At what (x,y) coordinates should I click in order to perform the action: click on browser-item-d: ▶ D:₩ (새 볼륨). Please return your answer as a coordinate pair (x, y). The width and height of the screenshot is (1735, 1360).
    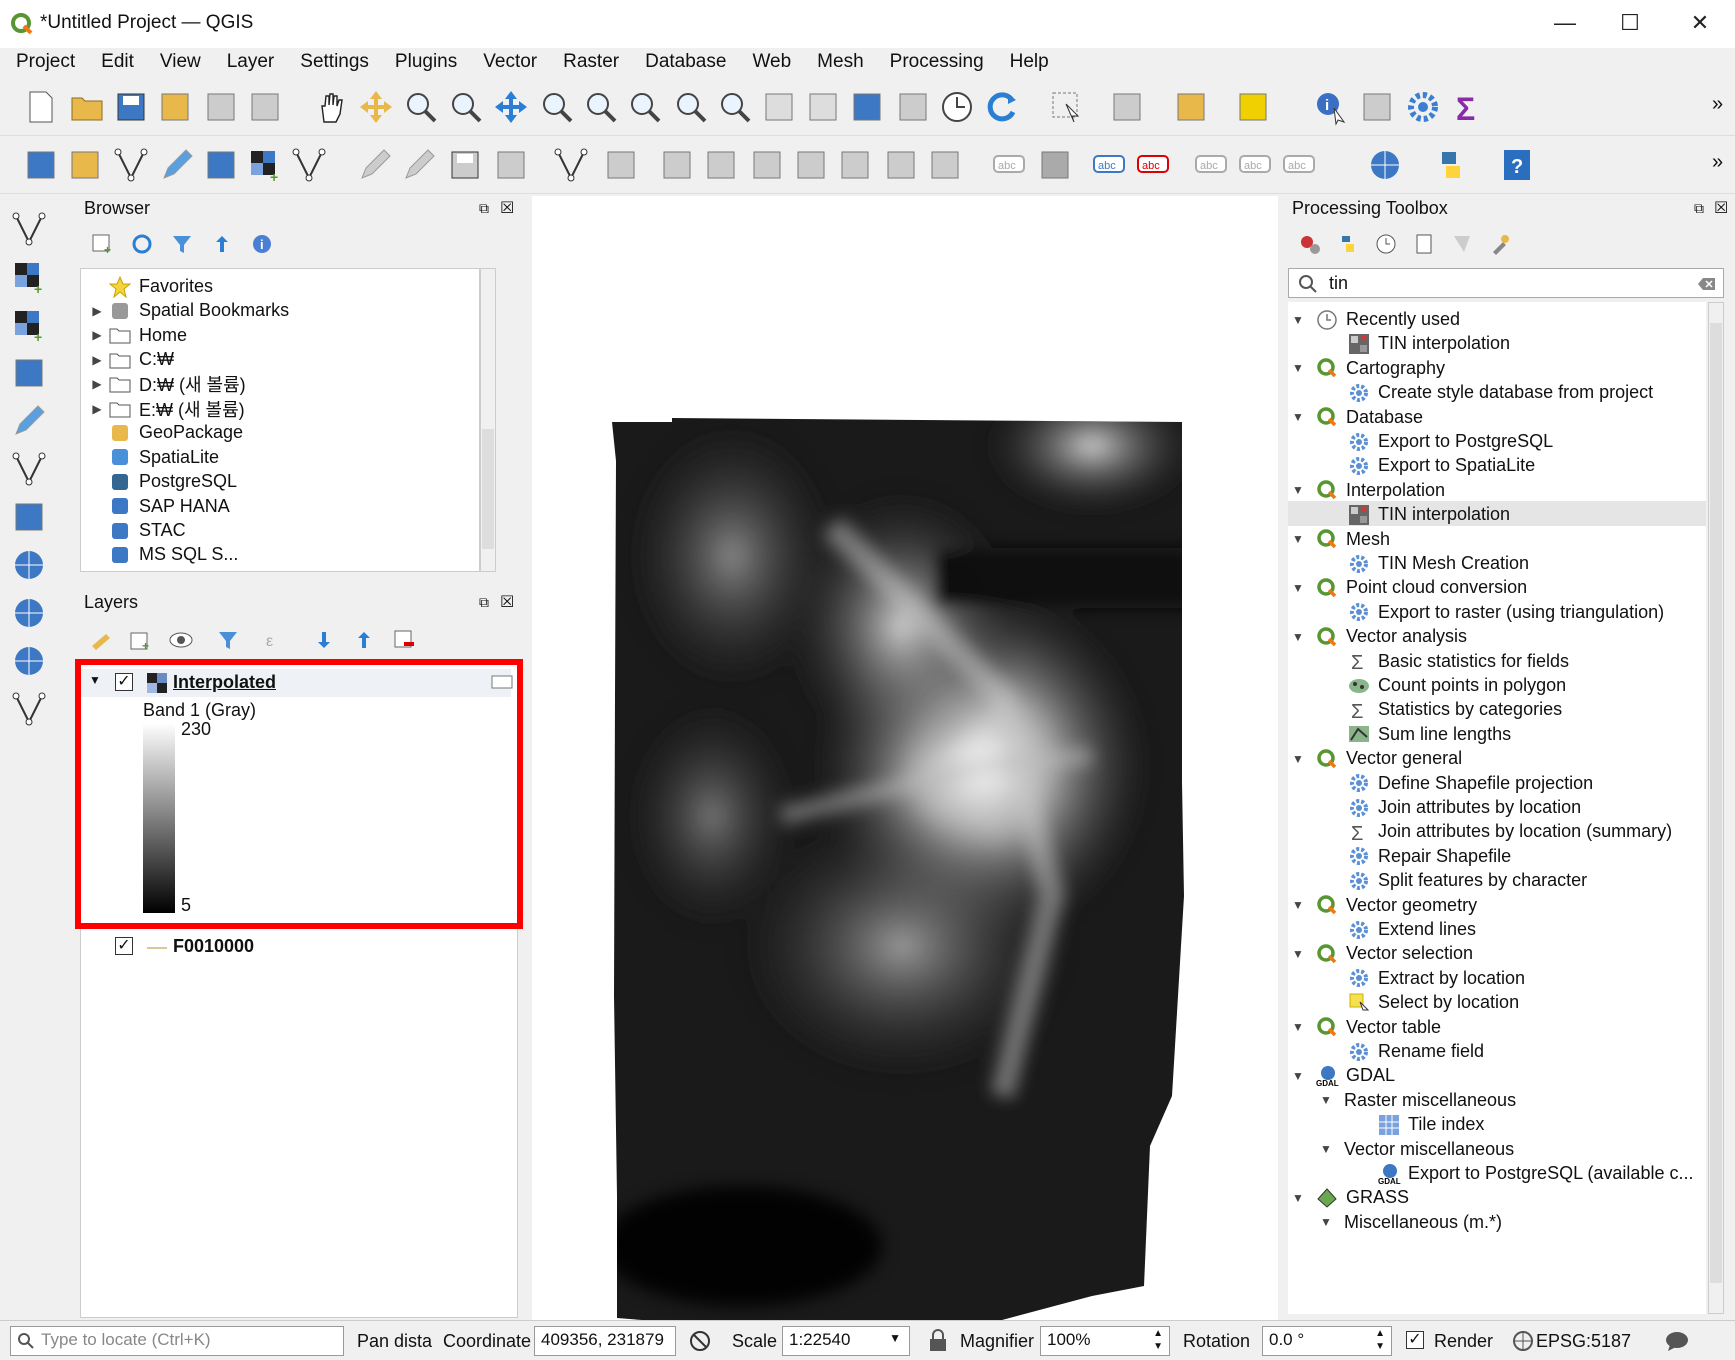
    Looking at the image, I should click on (166, 384).